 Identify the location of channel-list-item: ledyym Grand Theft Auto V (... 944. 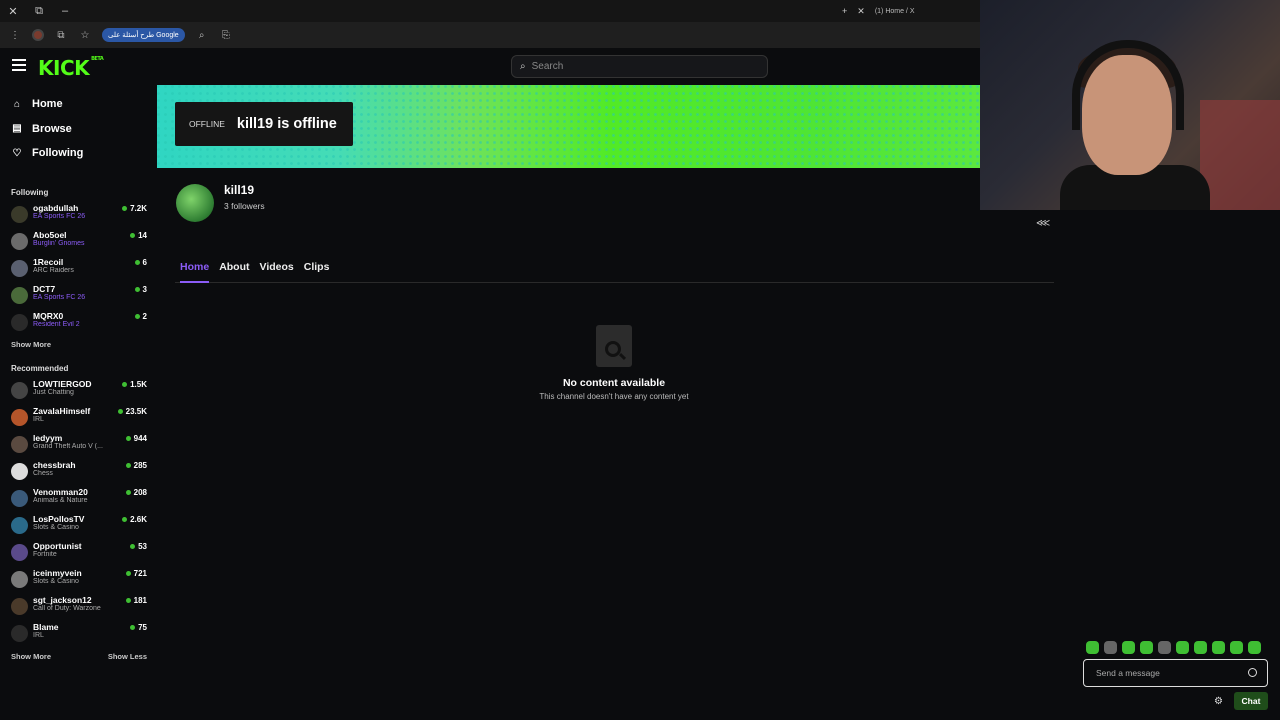
(78, 444).